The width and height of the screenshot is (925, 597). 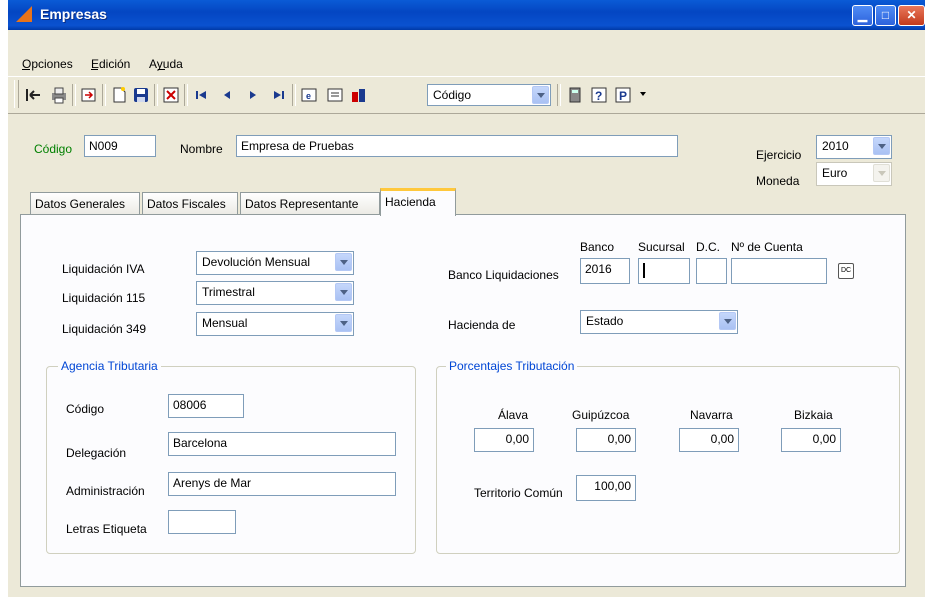 I want to click on help-icon: ?, so click(x=599, y=95).